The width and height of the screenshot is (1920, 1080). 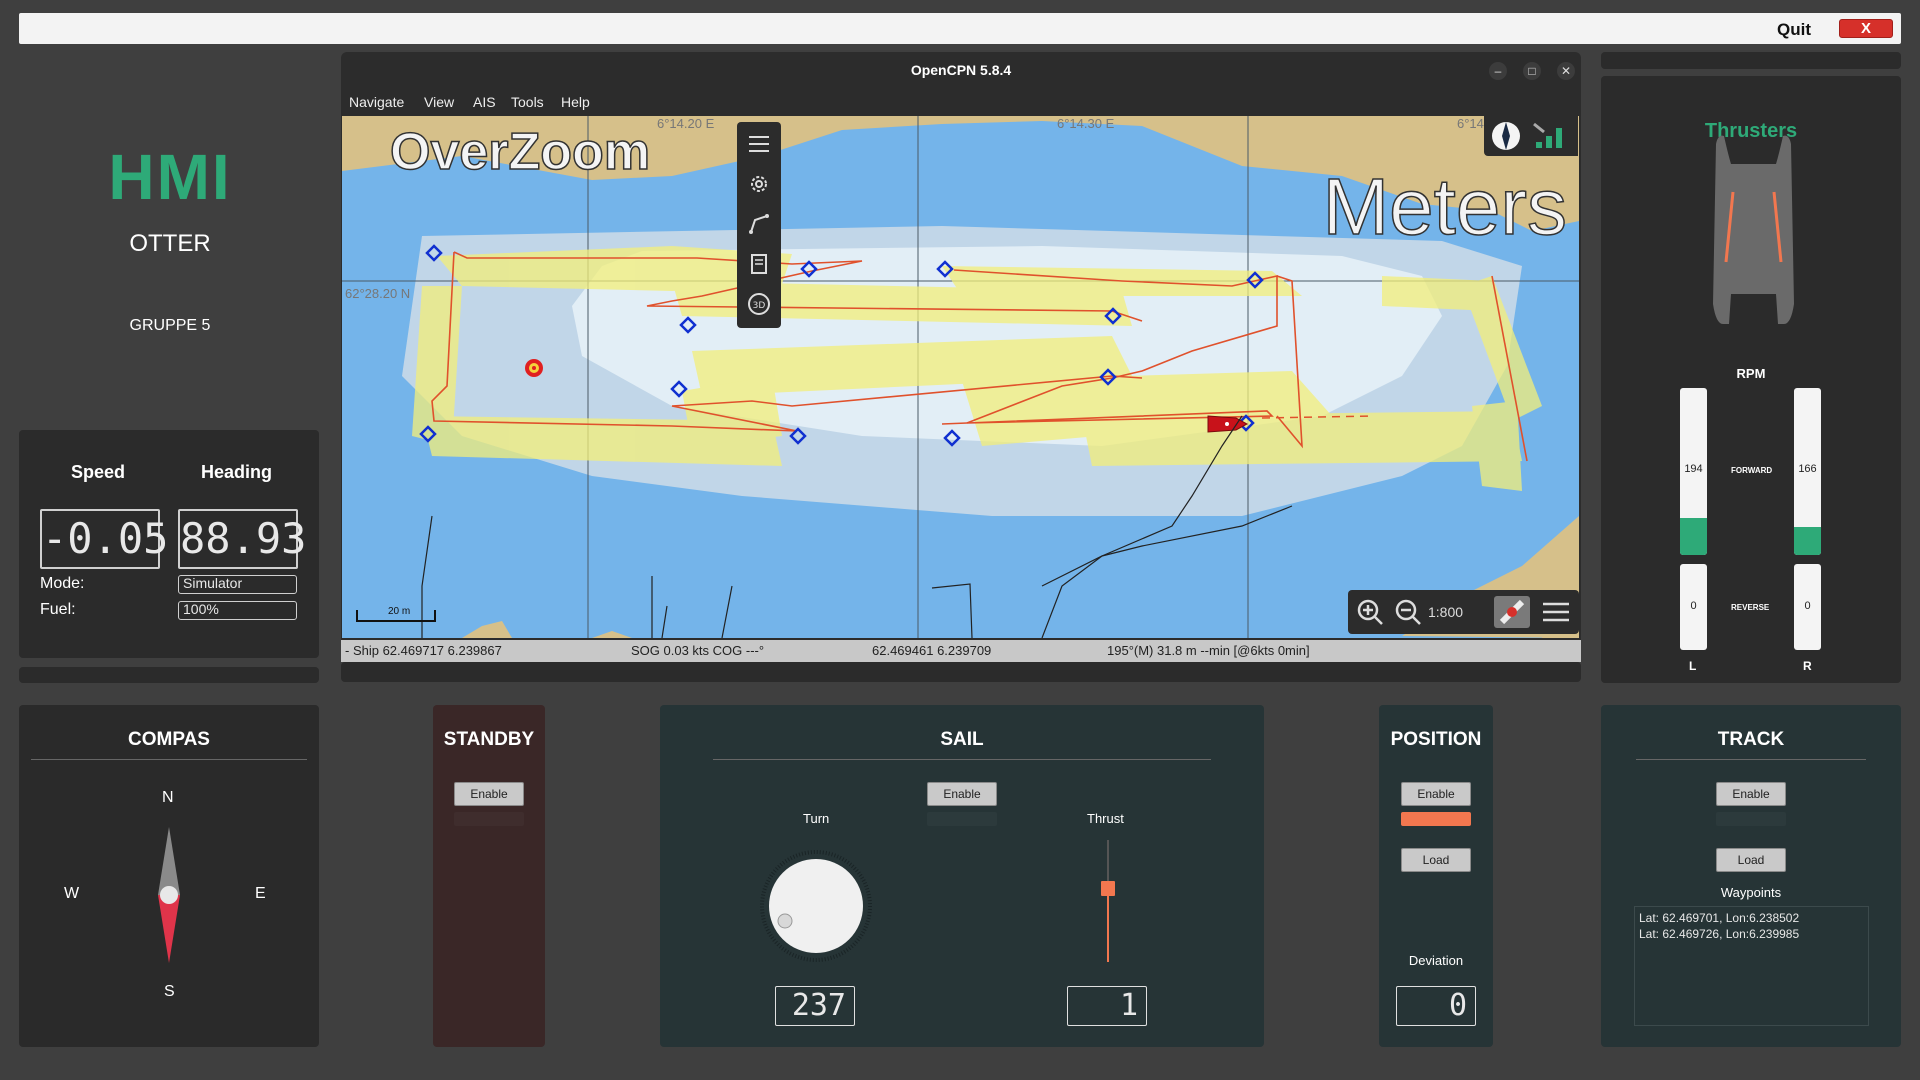 What do you see at coordinates (1370, 612) in the screenshot?
I see `zoom-in-icon` at bounding box center [1370, 612].